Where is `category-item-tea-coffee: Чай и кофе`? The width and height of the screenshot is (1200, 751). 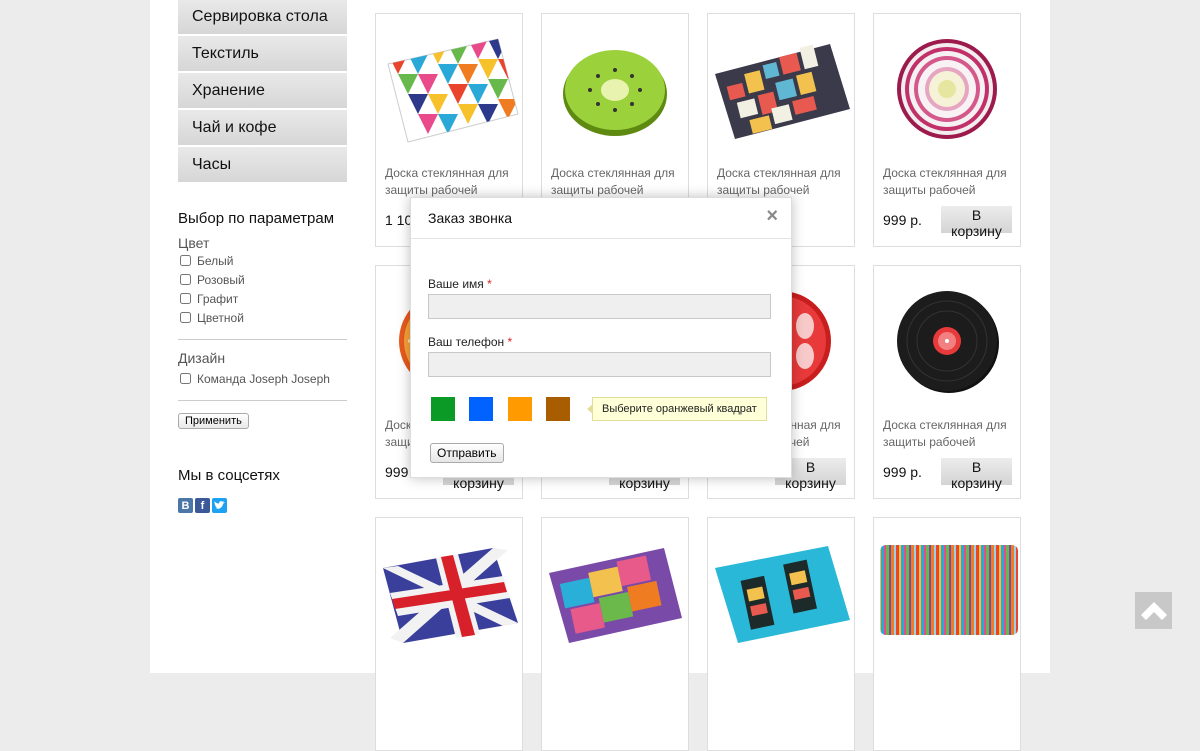 category-item-tea-coffee: Чай и кофе is located at coordinates (262, 127).